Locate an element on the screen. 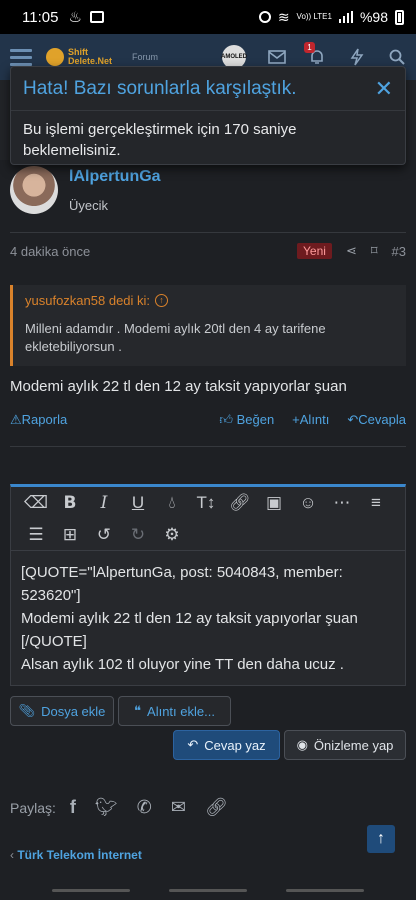 The height and width of the screenshot is (900, 416). underline-icon: U is located at coordinates (138, 503).